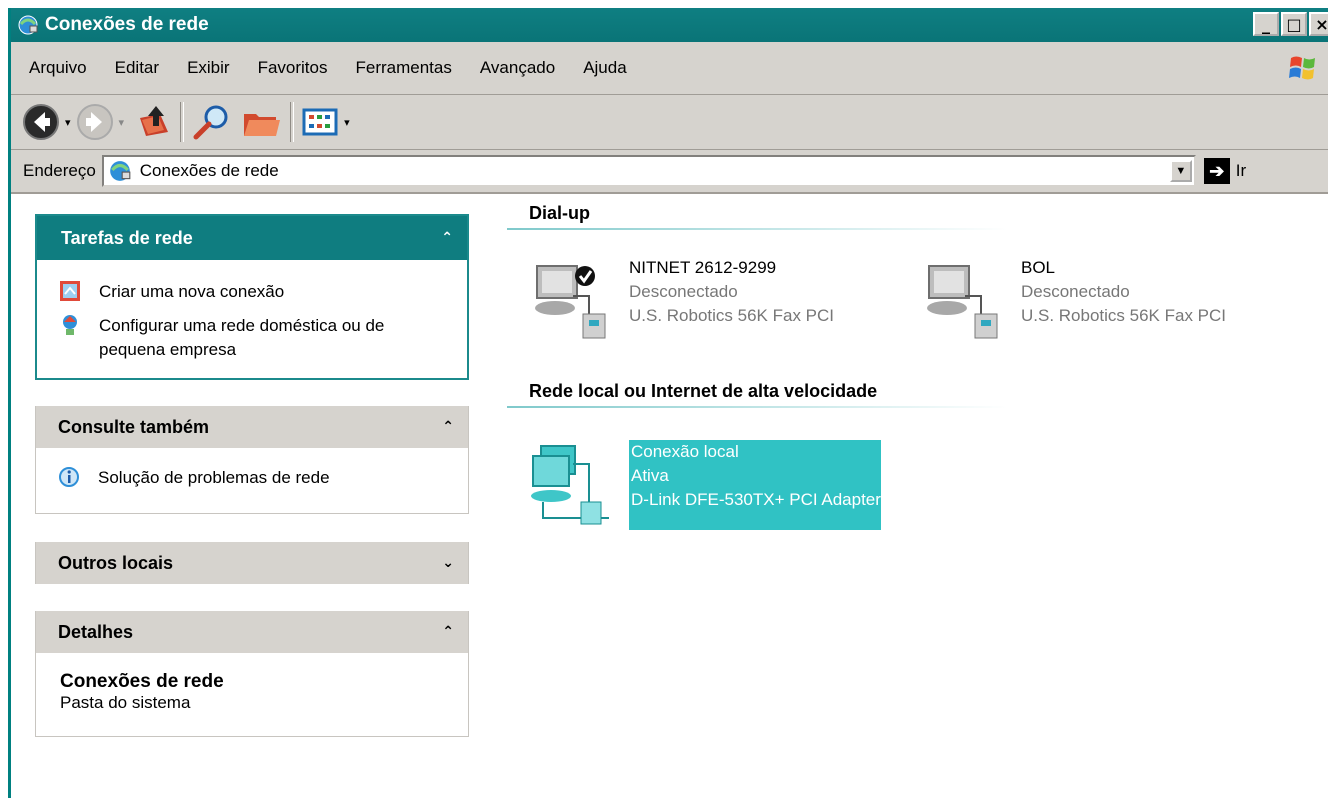  I want to click on search-icon, so click(212, 122).